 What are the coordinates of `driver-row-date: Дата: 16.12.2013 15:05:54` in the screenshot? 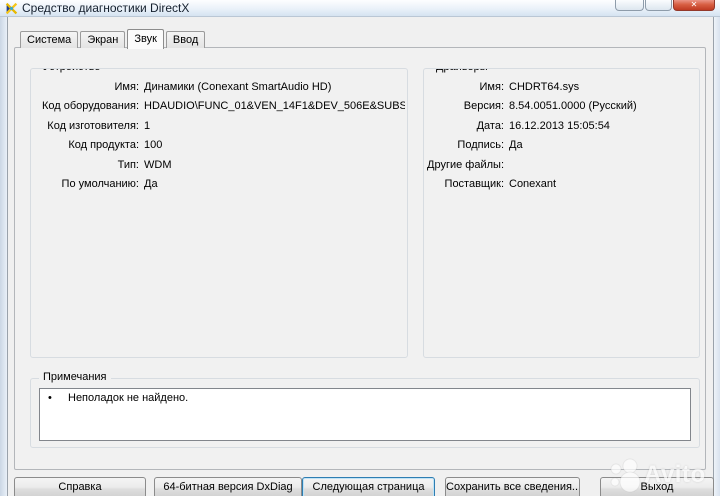 It's located at (560, 126).